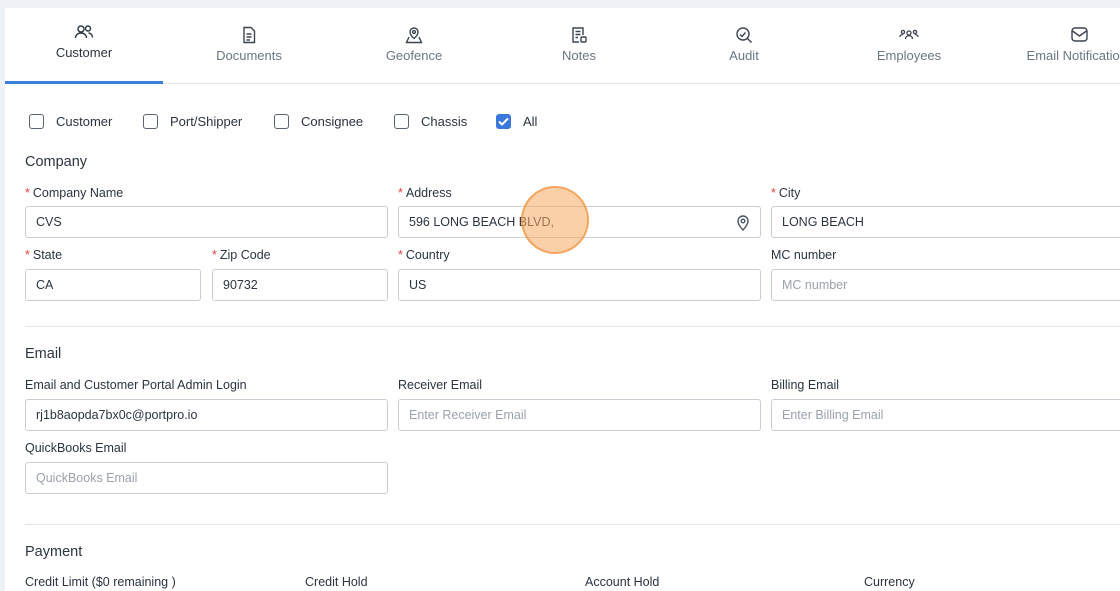  I want to click on document-icon, so click(249, 35).